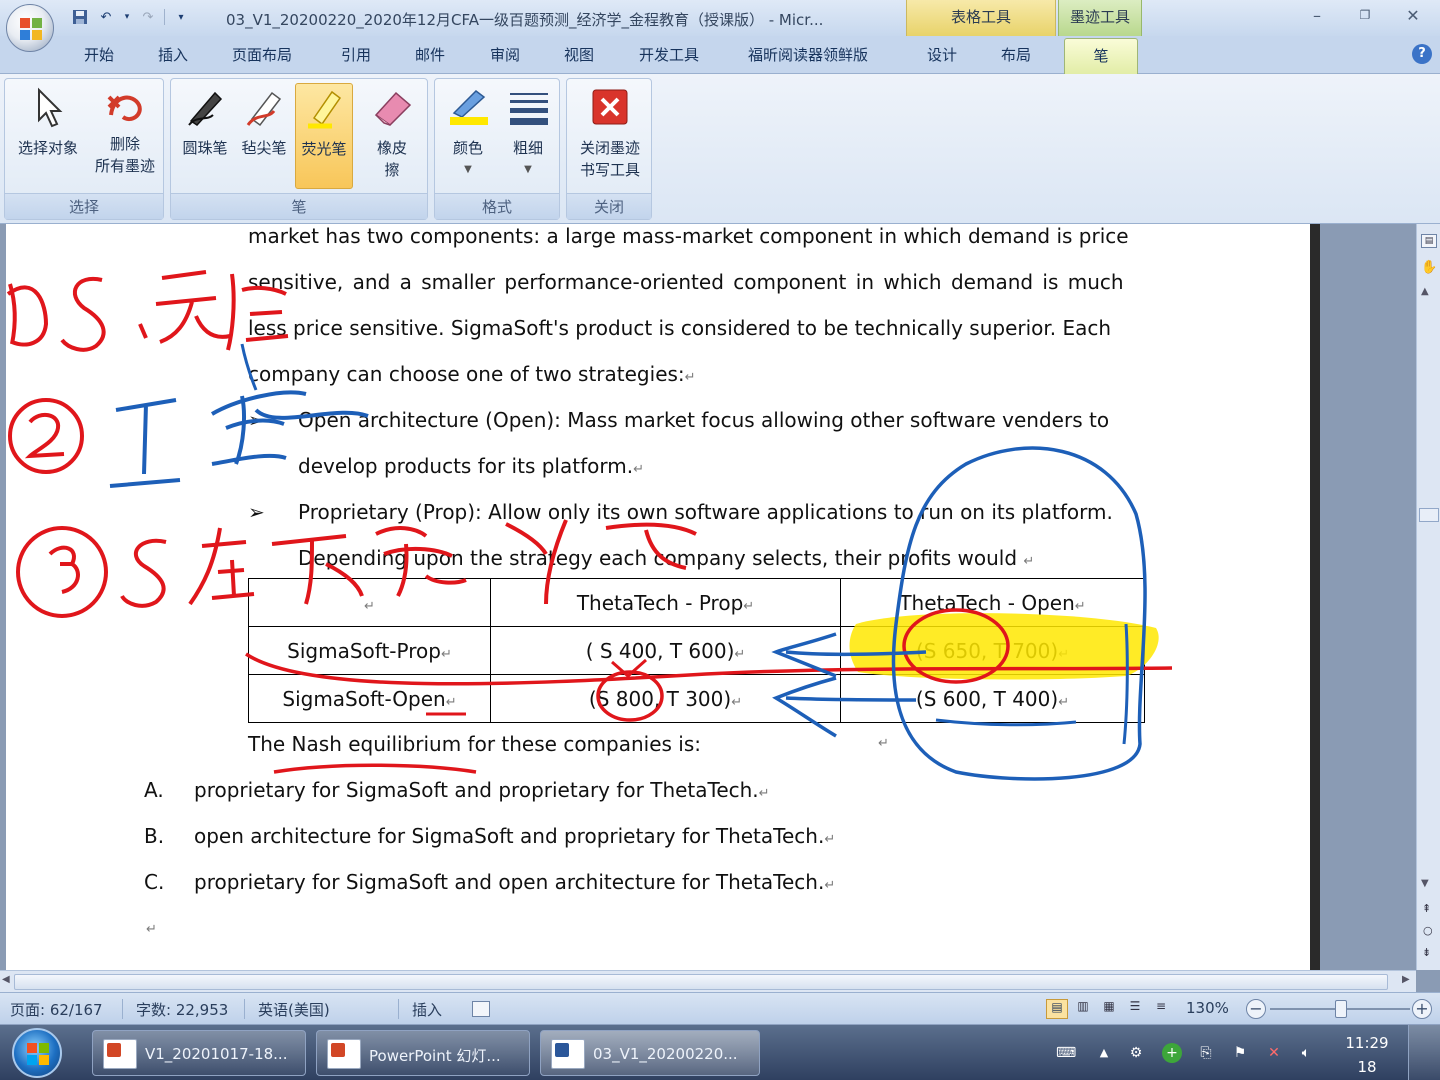  I want to click on volume-icon: 🔈︎, so click(1306, 1053).